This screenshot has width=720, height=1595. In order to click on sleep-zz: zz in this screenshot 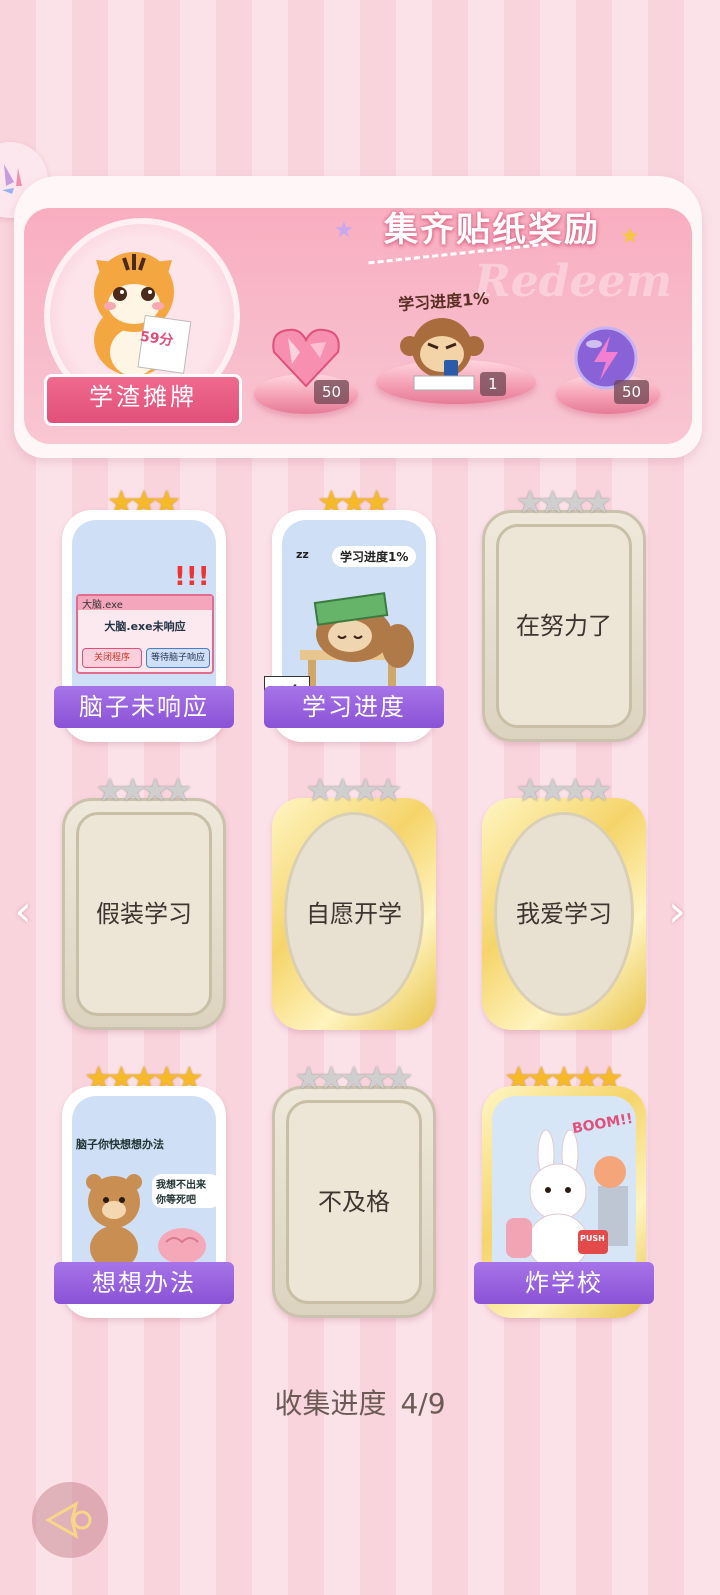, I will do `click(302, 554)`.